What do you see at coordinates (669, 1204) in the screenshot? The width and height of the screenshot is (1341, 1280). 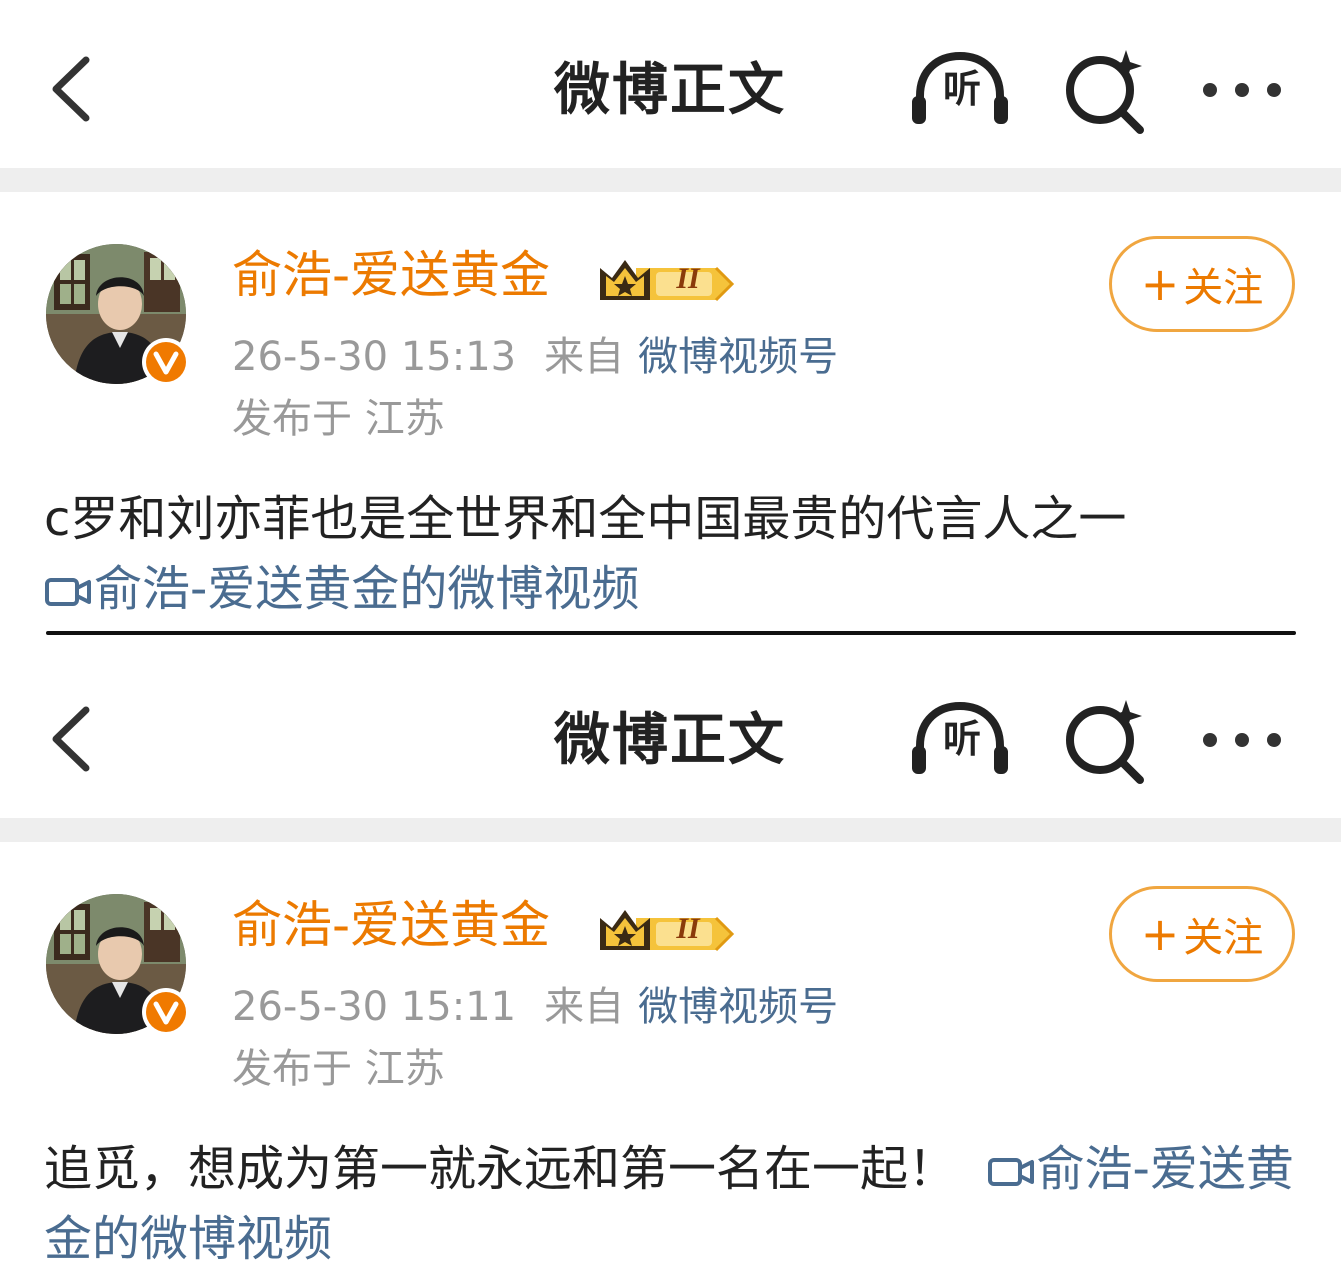 I see `post-text: 追觅，想成为第一就永远和第一名在一起！ 俞浩-爱送黄金的微博视频` at bounding box center [669, 1204].